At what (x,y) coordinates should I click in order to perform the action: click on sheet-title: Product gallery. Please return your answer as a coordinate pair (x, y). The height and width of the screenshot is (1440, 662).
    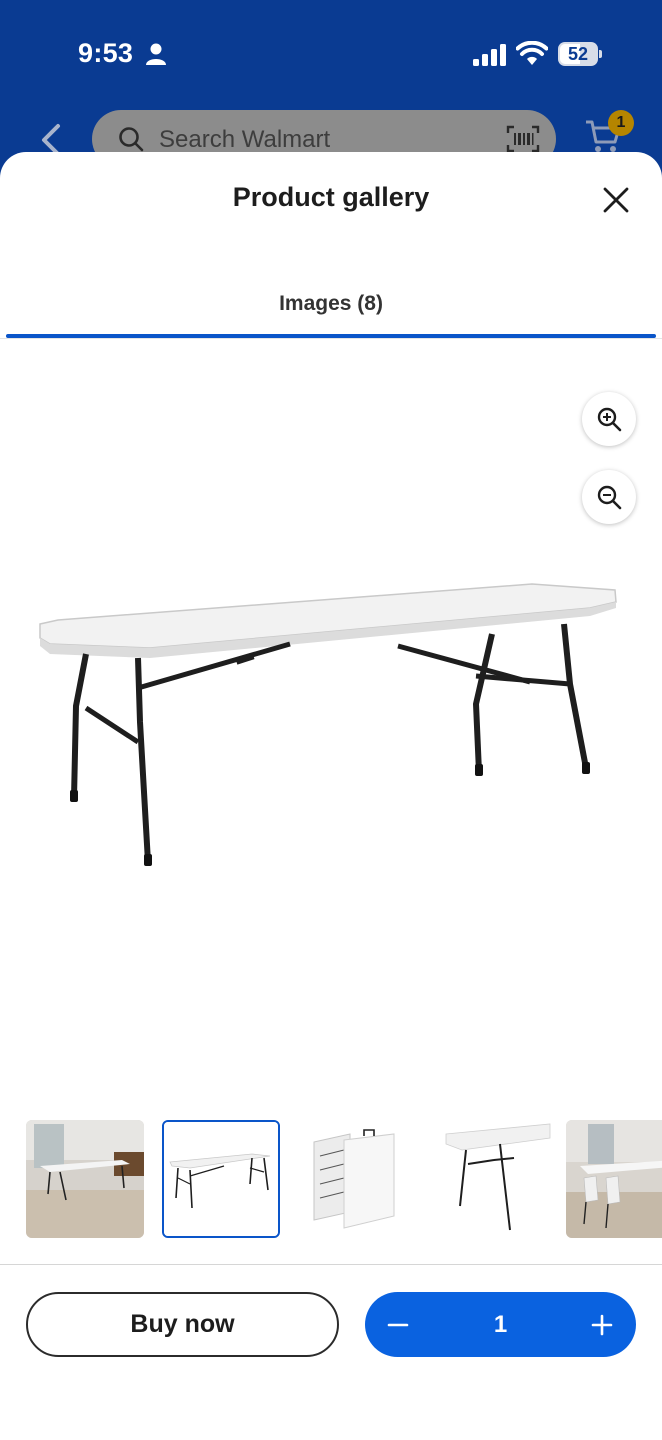
    Looking at the image, I should click on (331, 197).